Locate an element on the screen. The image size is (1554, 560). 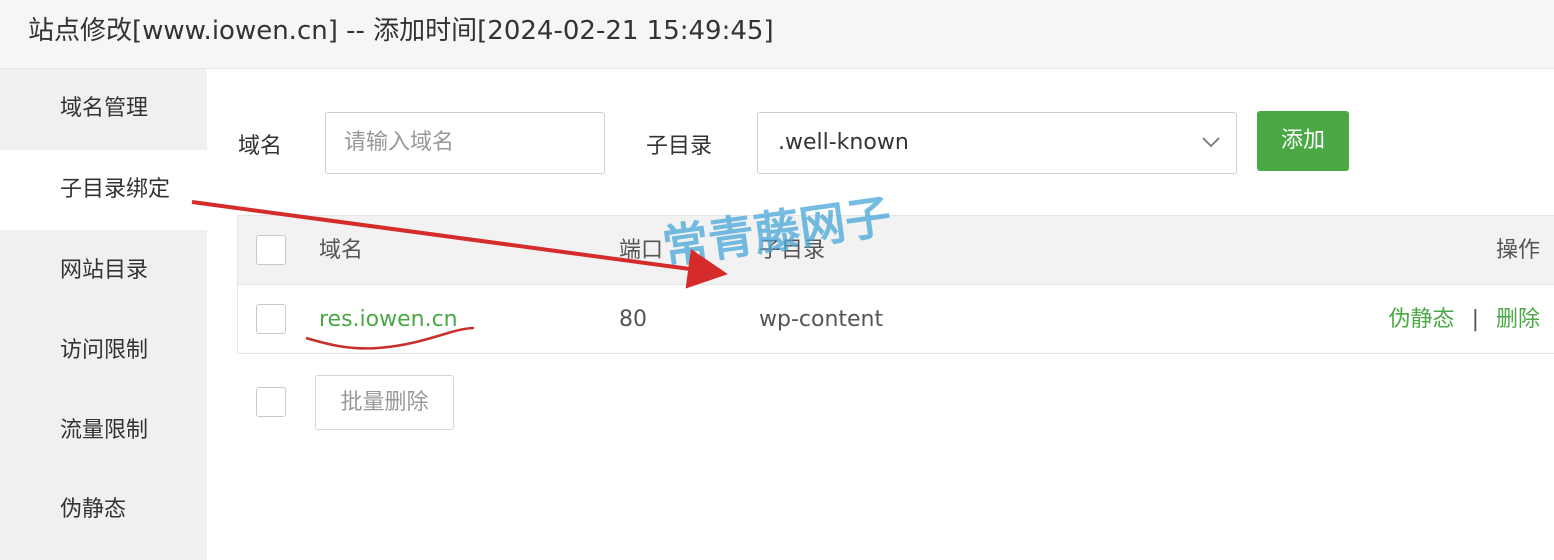
row-port: 80 is located at coordinates (633, 319).